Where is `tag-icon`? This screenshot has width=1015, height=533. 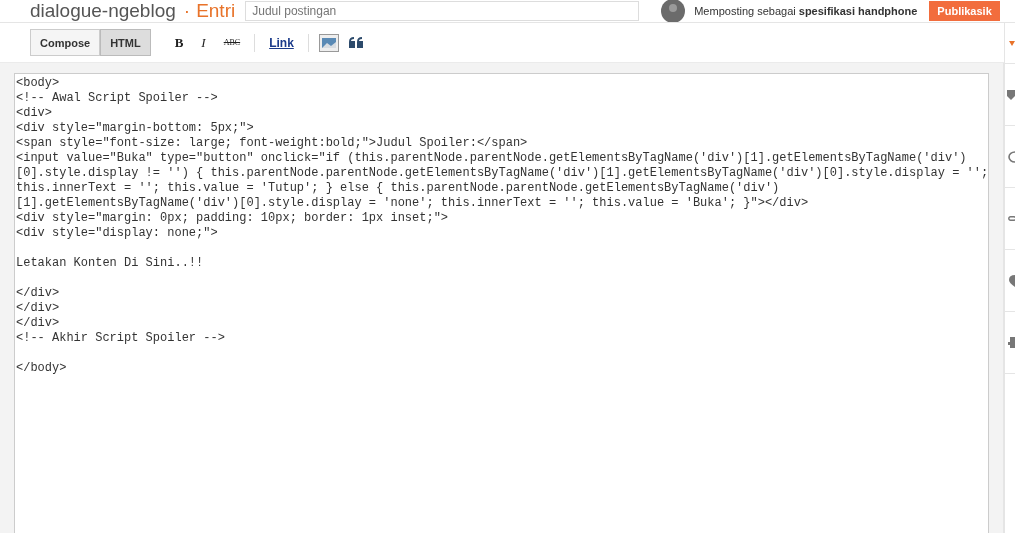 tag-icon is located at coordinates (1011, 94).